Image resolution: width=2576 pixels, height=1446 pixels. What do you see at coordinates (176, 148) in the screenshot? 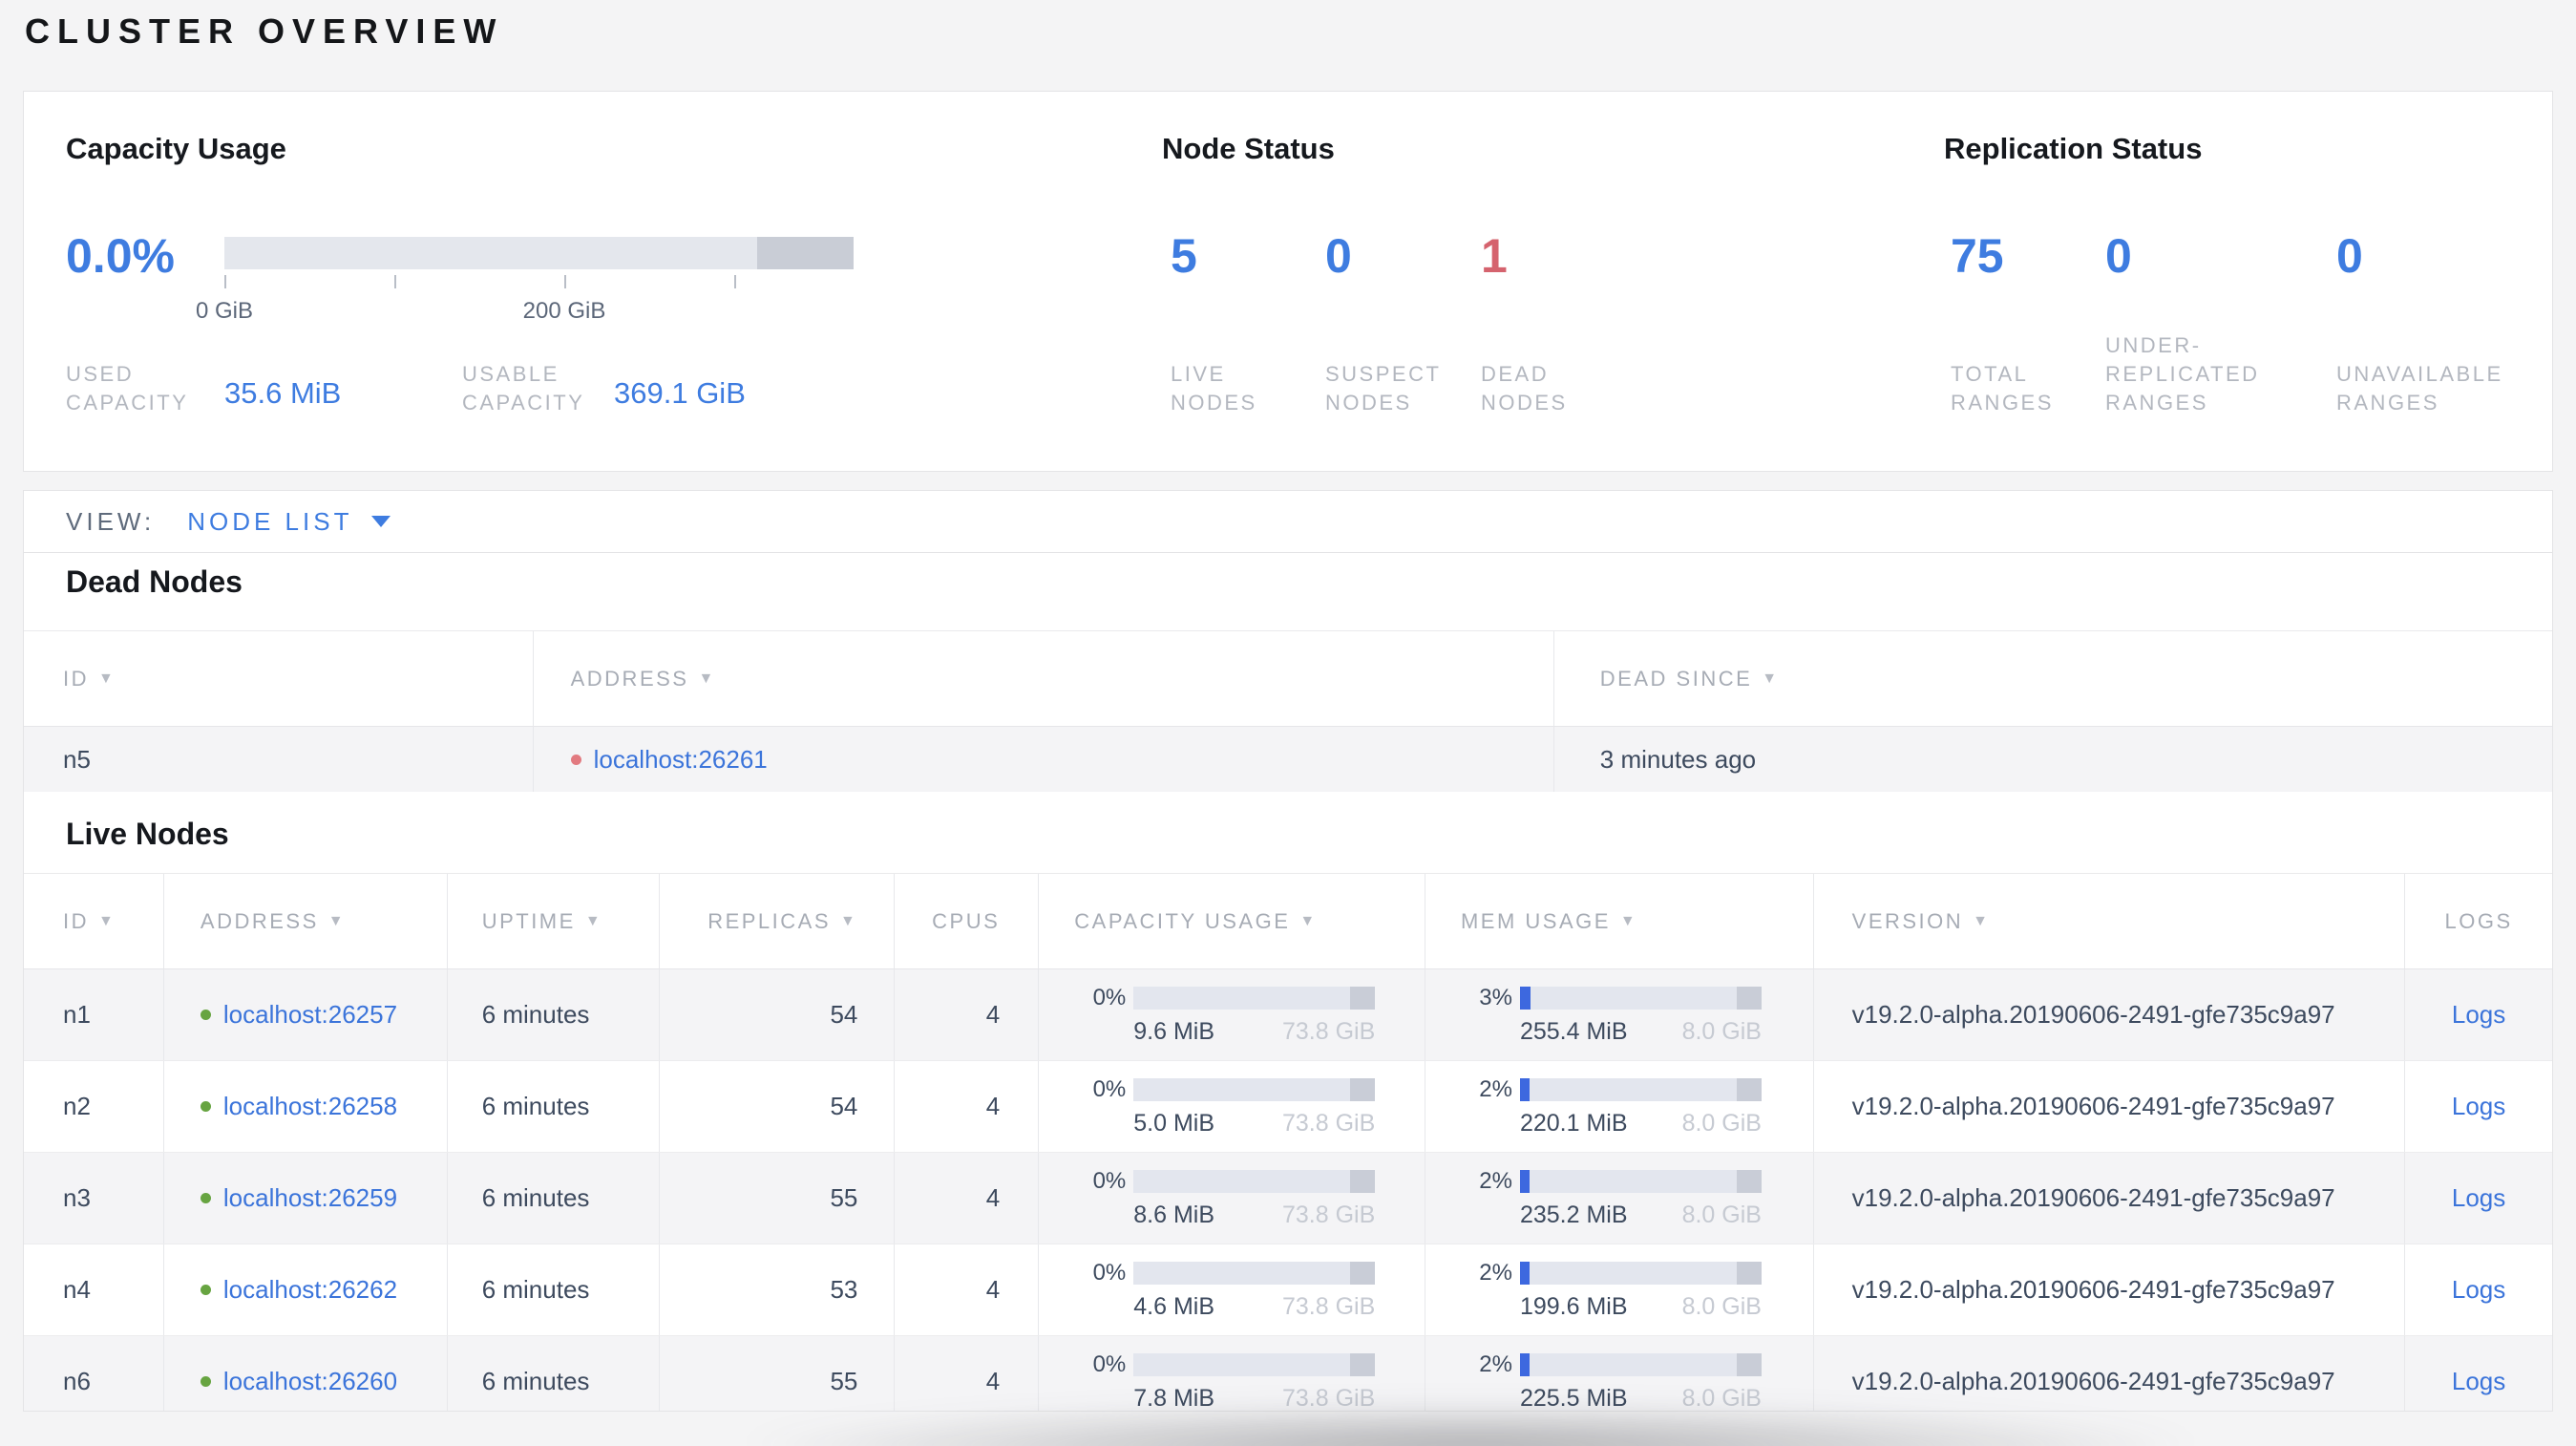
I see `capacity-usage-title: Capacity Usage` at bounding box center [176, 148].